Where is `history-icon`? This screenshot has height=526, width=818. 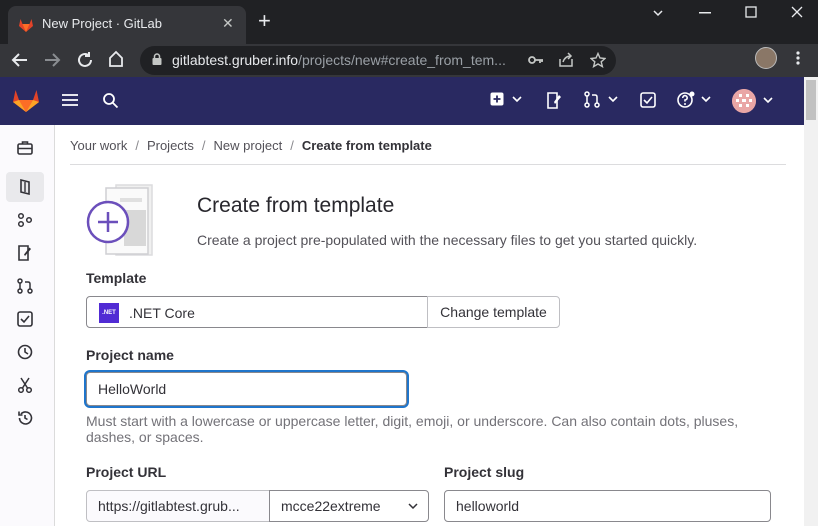
history-icon is located at coordinates (25, 418).